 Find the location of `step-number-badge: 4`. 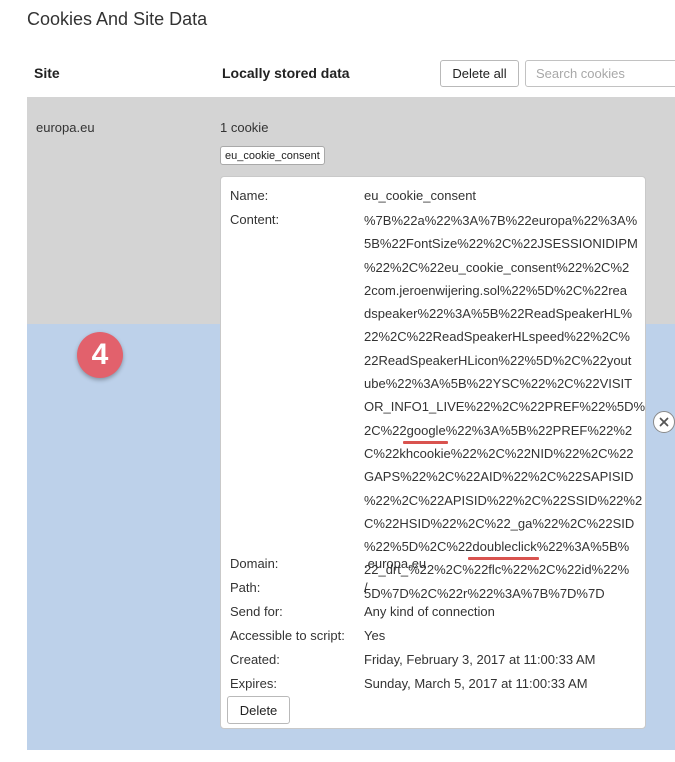

step-number-badge: 4 is located at coordinates (100, 355).